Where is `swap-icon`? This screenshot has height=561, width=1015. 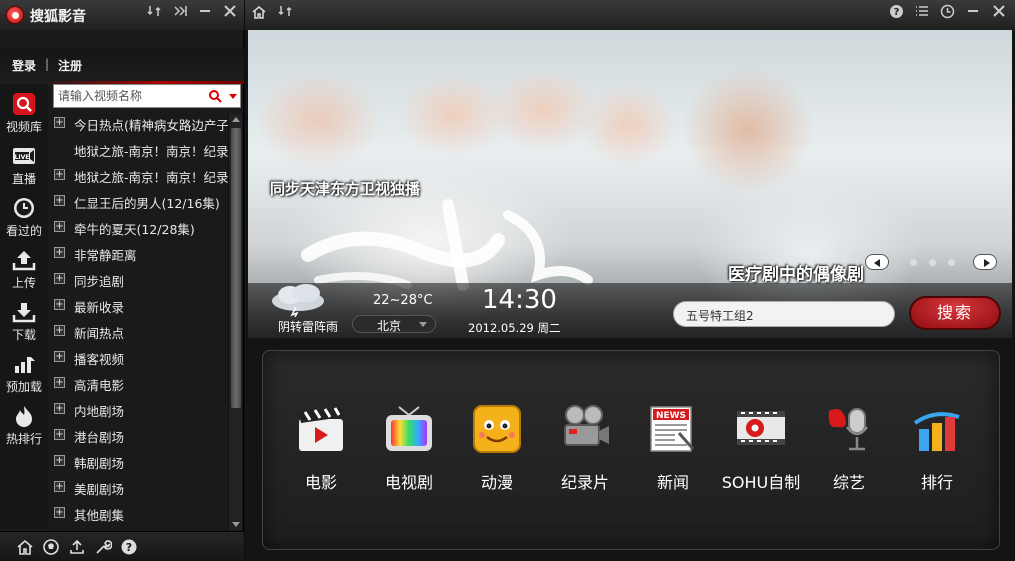 swap-icon is located at coordinates (154, 14).